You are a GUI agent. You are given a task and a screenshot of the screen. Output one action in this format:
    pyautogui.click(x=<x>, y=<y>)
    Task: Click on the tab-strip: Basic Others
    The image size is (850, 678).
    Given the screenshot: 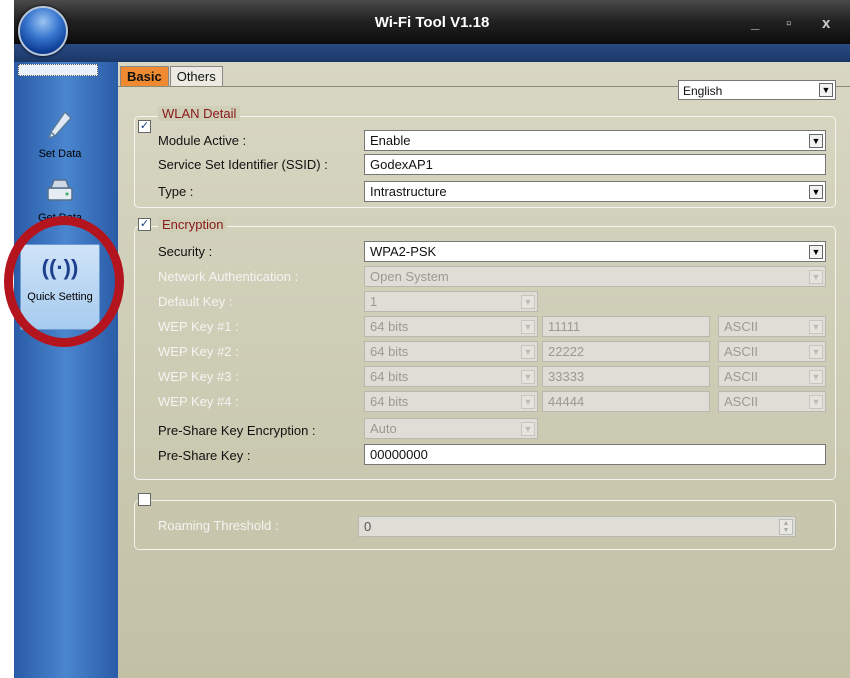 What is the action you would take?
    pyautogui.click(x=172, y=76)
    